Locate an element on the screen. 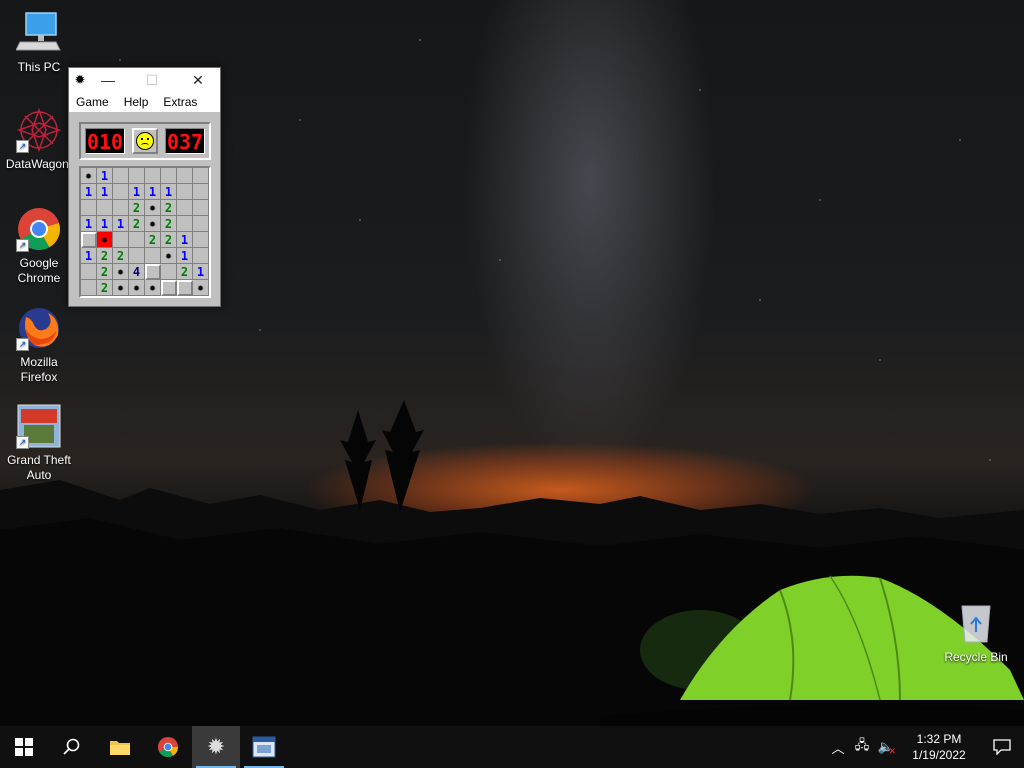  menu-help: Help is located at coordinates (136, 102).